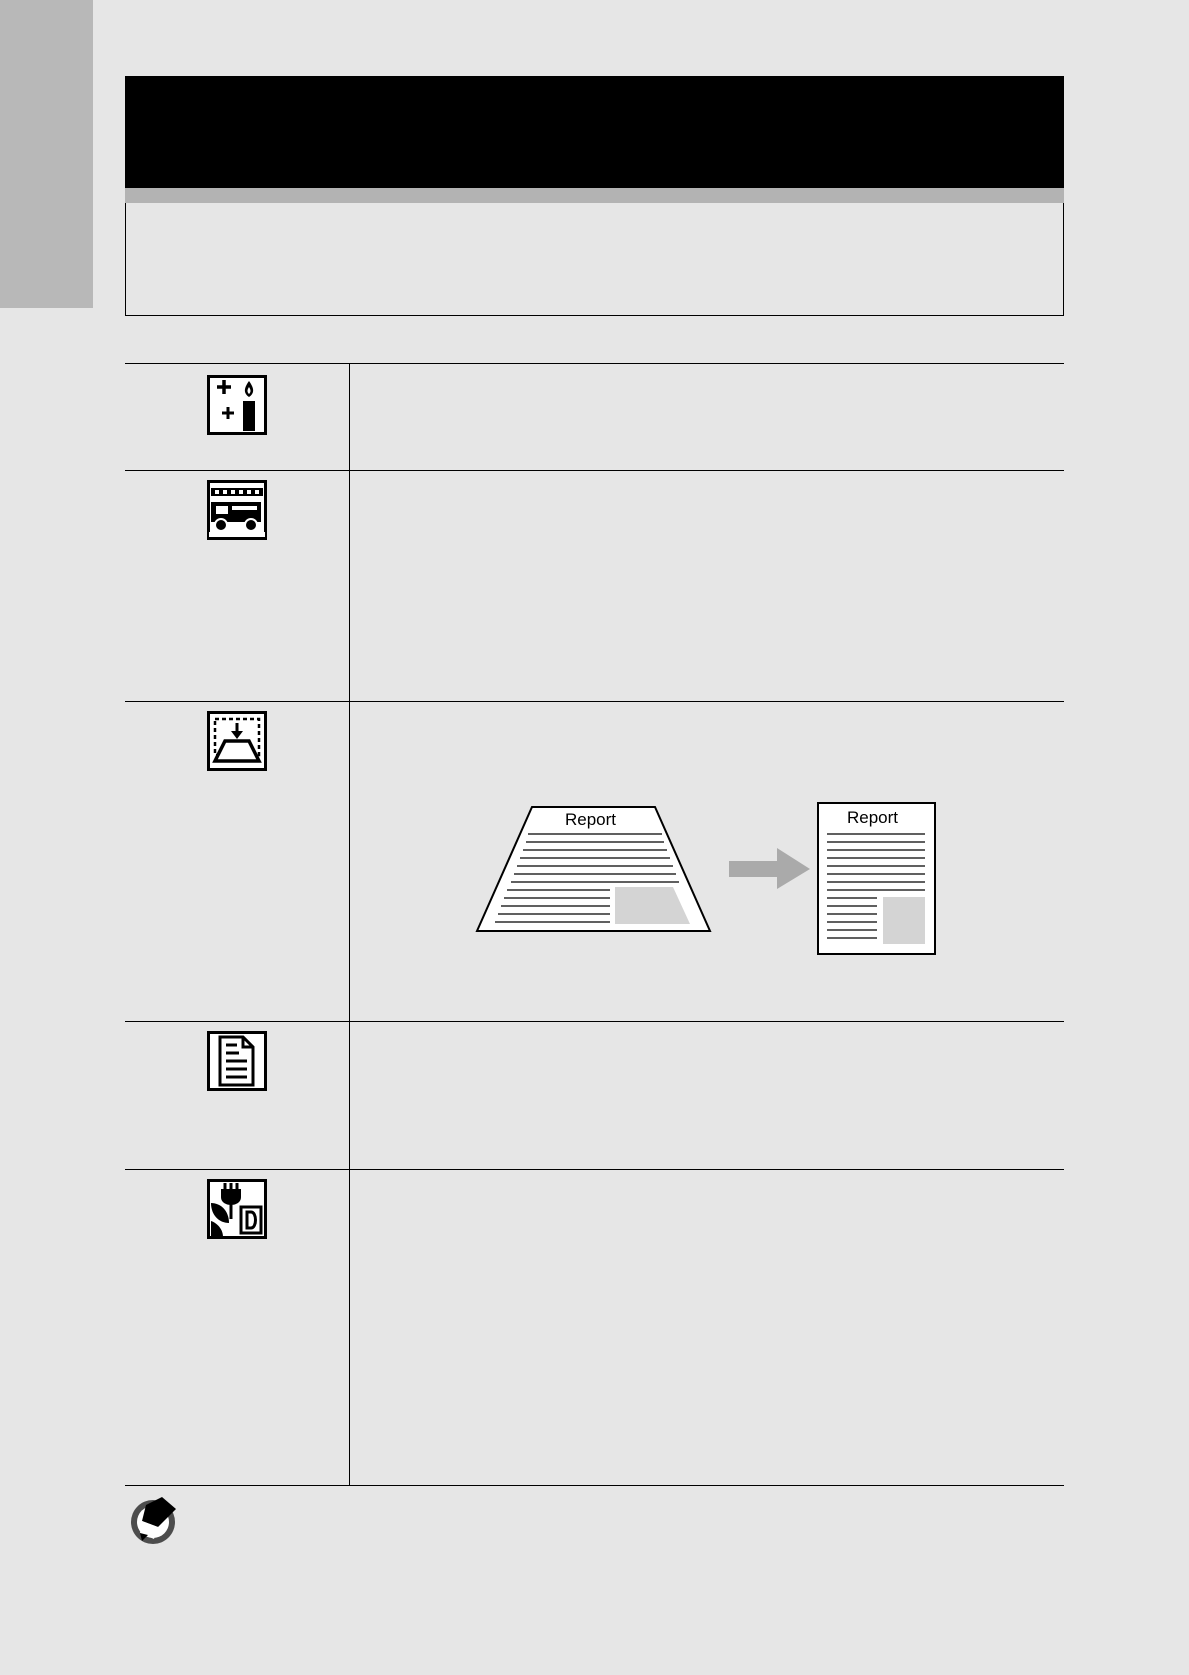 This screenshot has height=1675, width=1189. Describe the element at coordinates (349, 924) in the screenshot. I see `table-column-divider` at that location.